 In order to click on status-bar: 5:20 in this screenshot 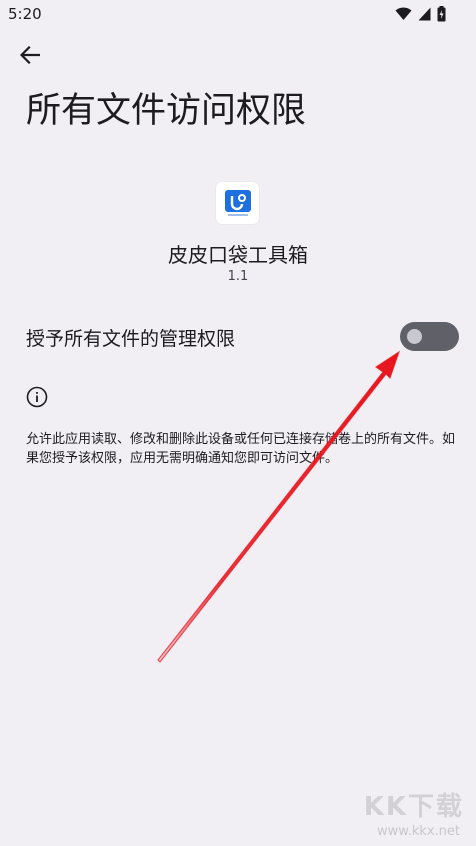, I will do `click(238, 14)`.